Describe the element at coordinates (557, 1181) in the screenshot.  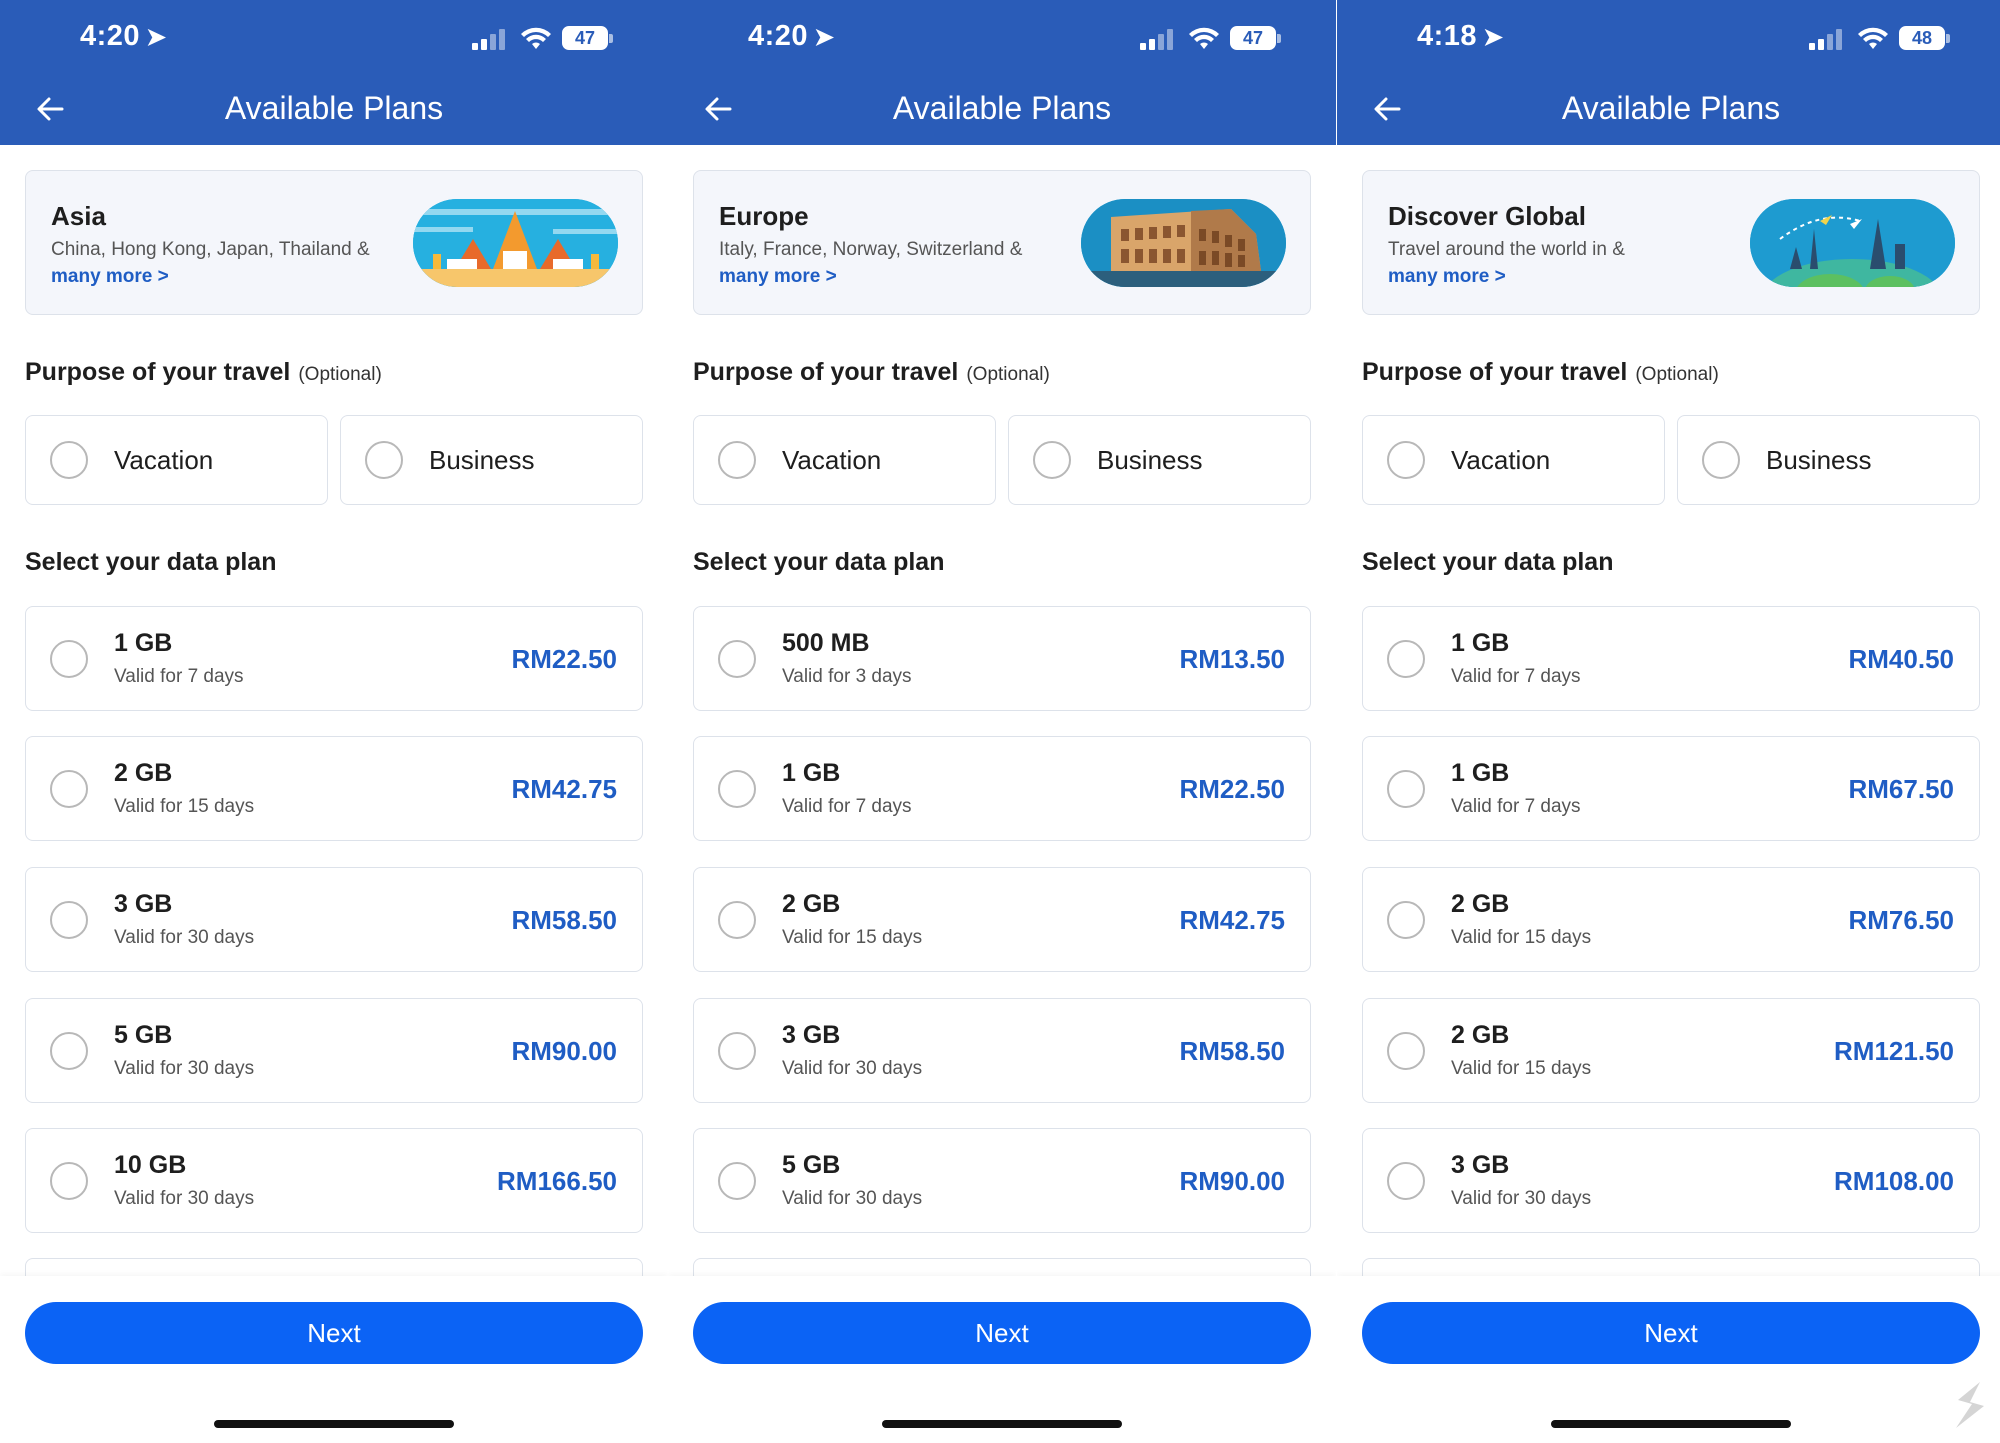
I see `plan-price: RM166.50` at that location.